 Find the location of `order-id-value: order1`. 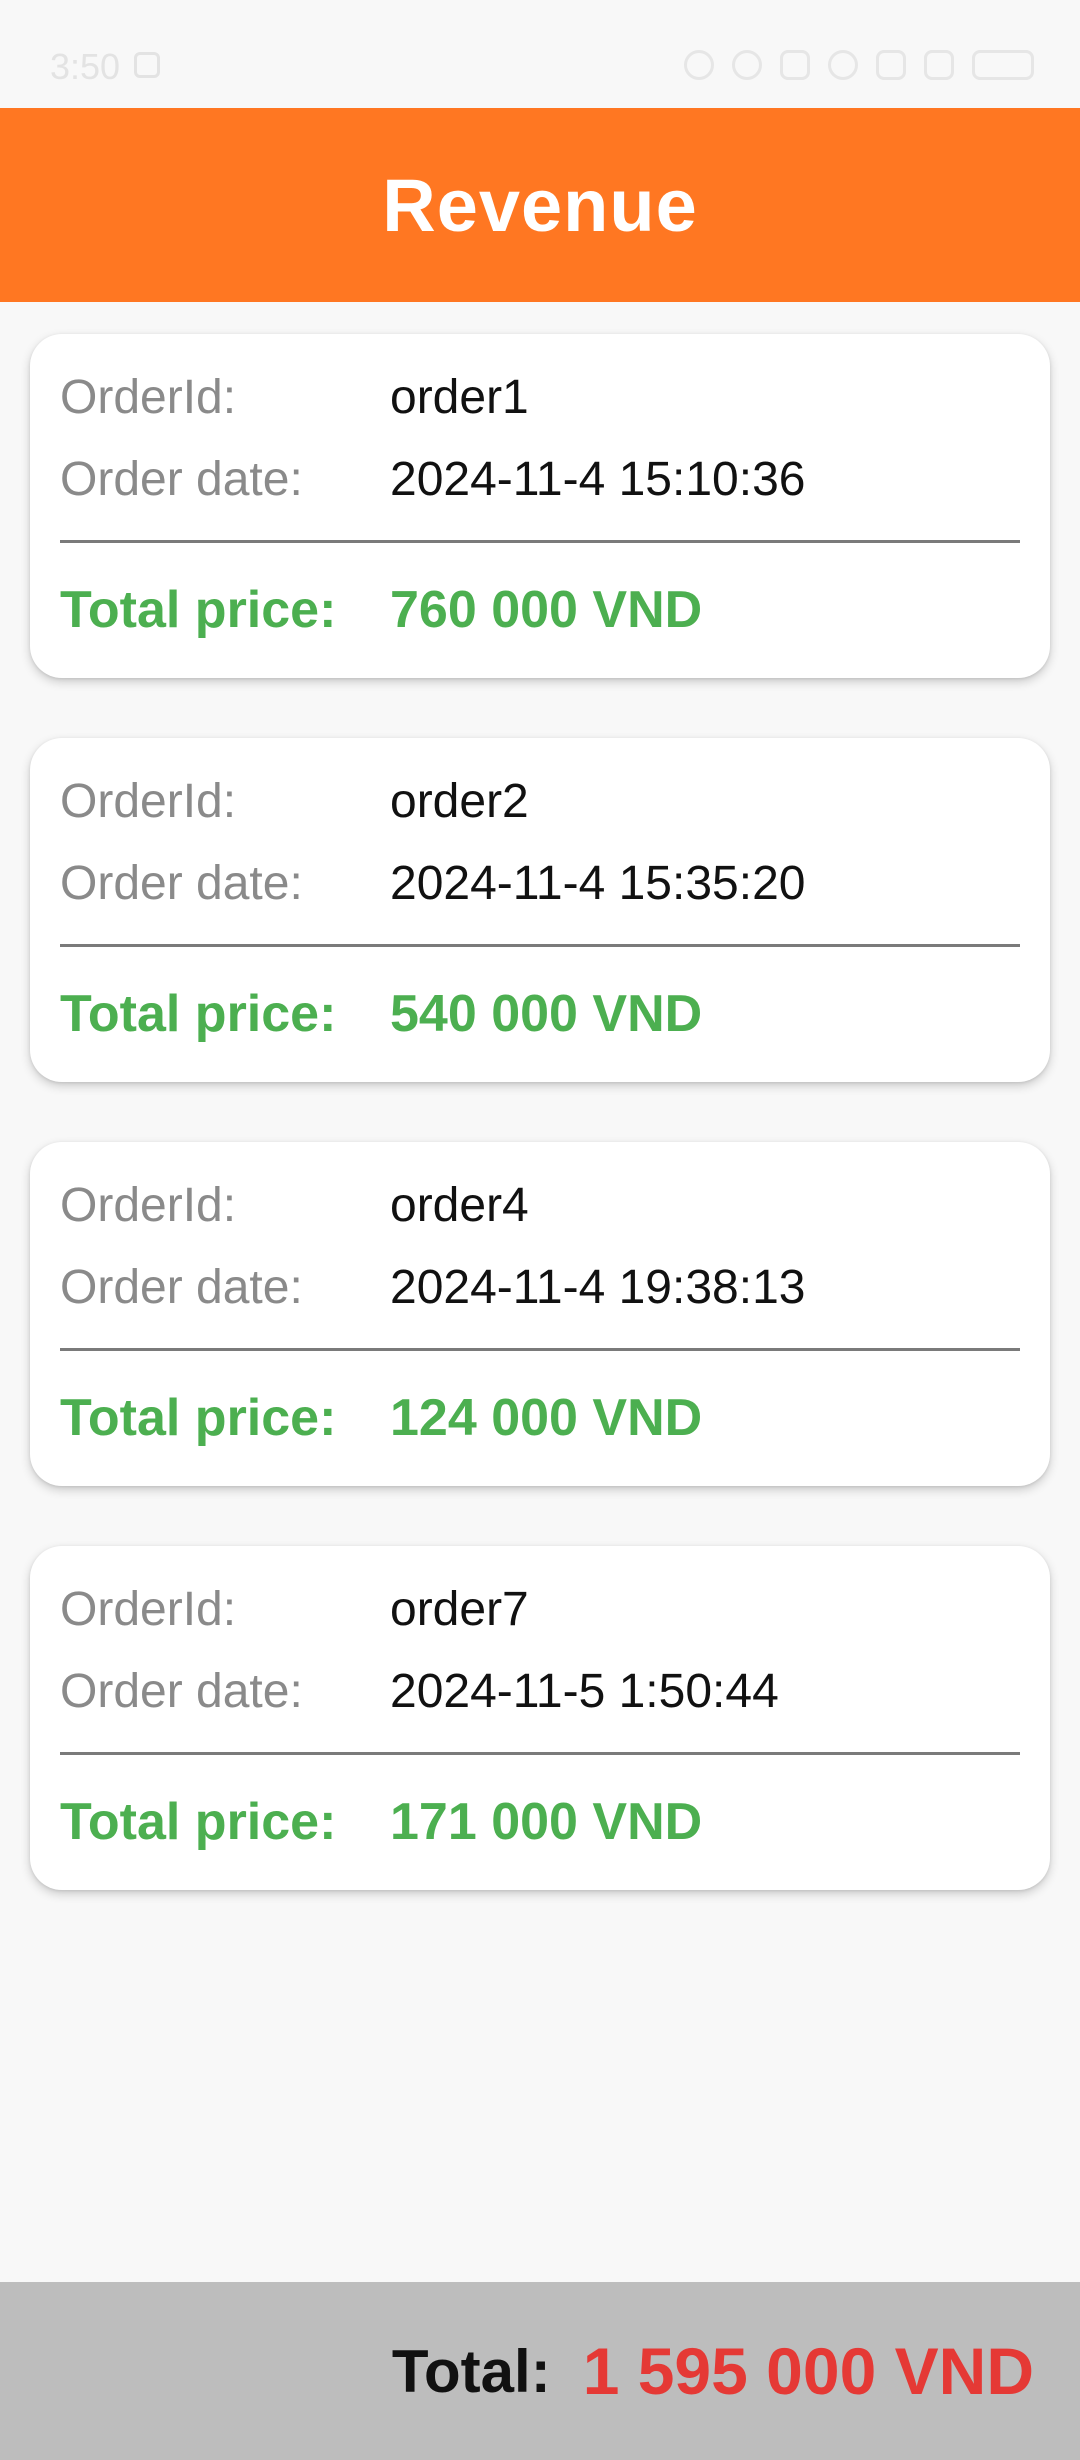

order-id-value: order1 is located at coordinates (459, 397).